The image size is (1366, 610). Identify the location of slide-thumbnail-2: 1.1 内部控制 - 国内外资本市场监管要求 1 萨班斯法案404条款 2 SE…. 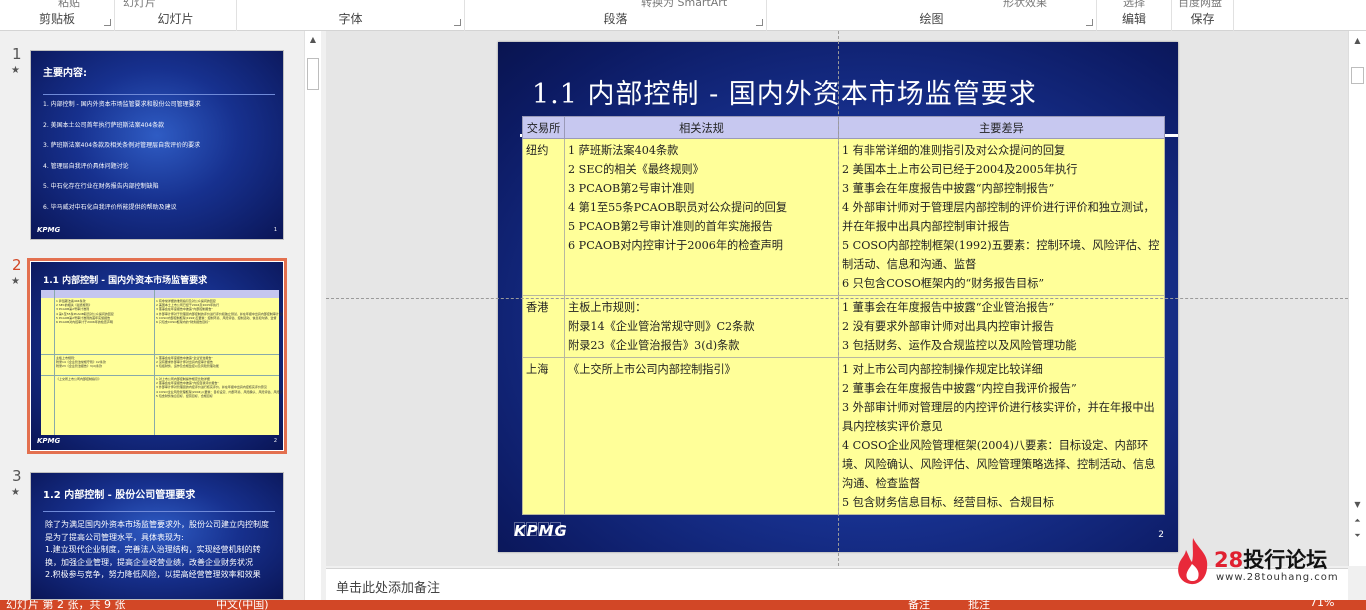
(157, 356).